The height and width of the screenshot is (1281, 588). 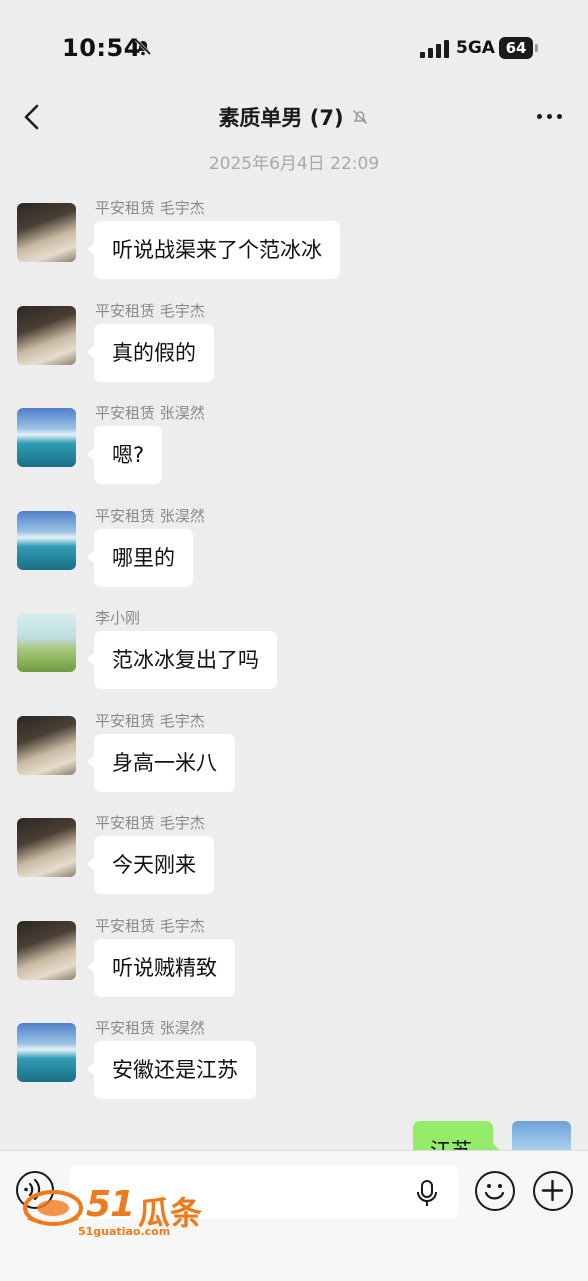 I want to click on battery-tip, so click(x=536, y=48).